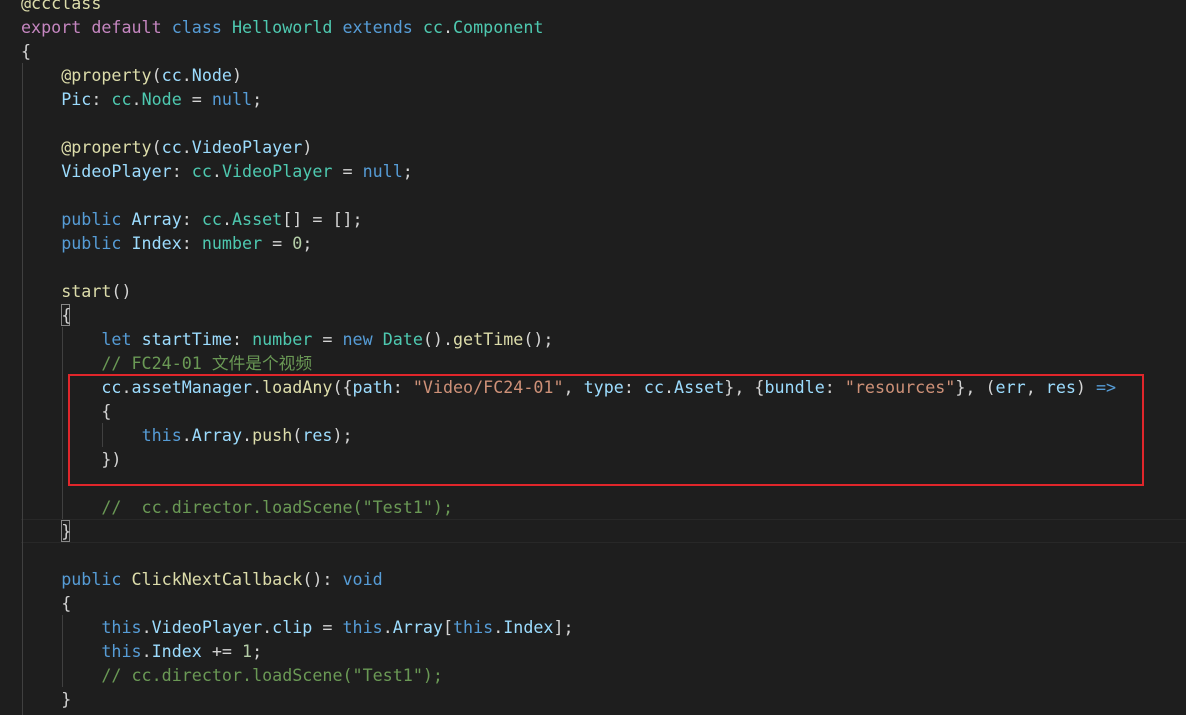 The height and width of the screenshot is (715, 1186). What do you see at coordinates (382, 171) in the screenshot?
I see `code-token: null` at bounding box center [382, 171].